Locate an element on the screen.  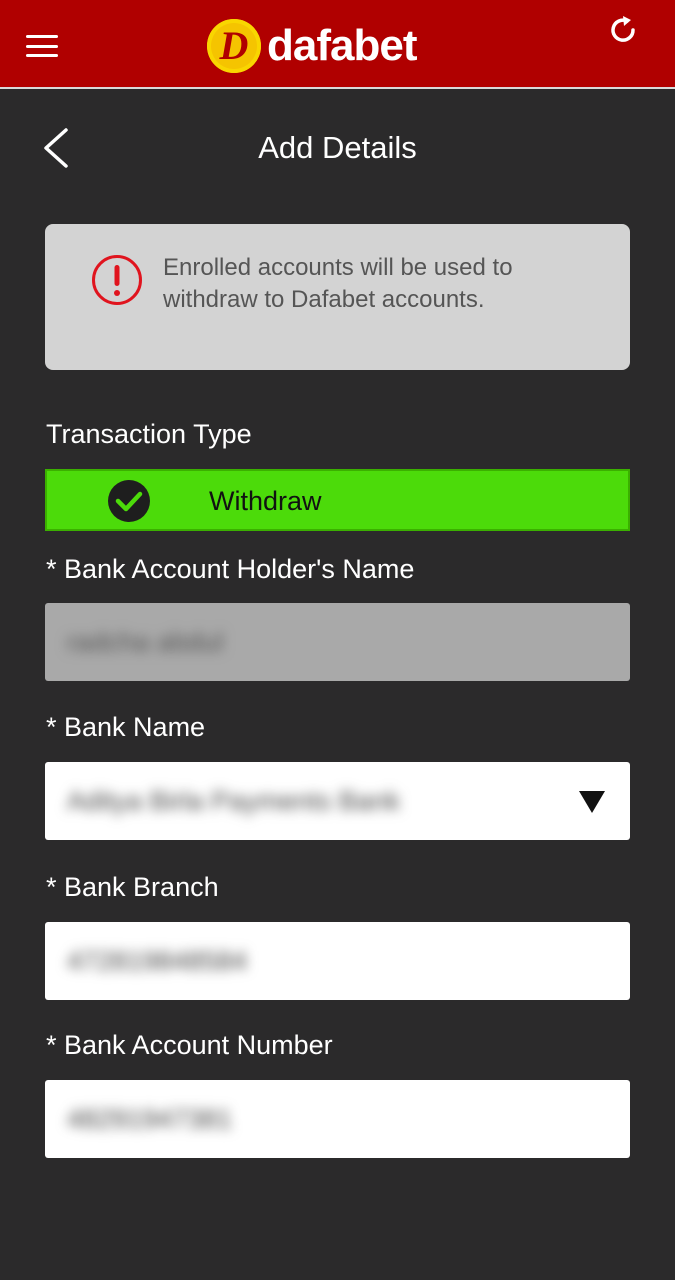
transaction-type-label: Transaction Type is located at coordinates (149, 434).